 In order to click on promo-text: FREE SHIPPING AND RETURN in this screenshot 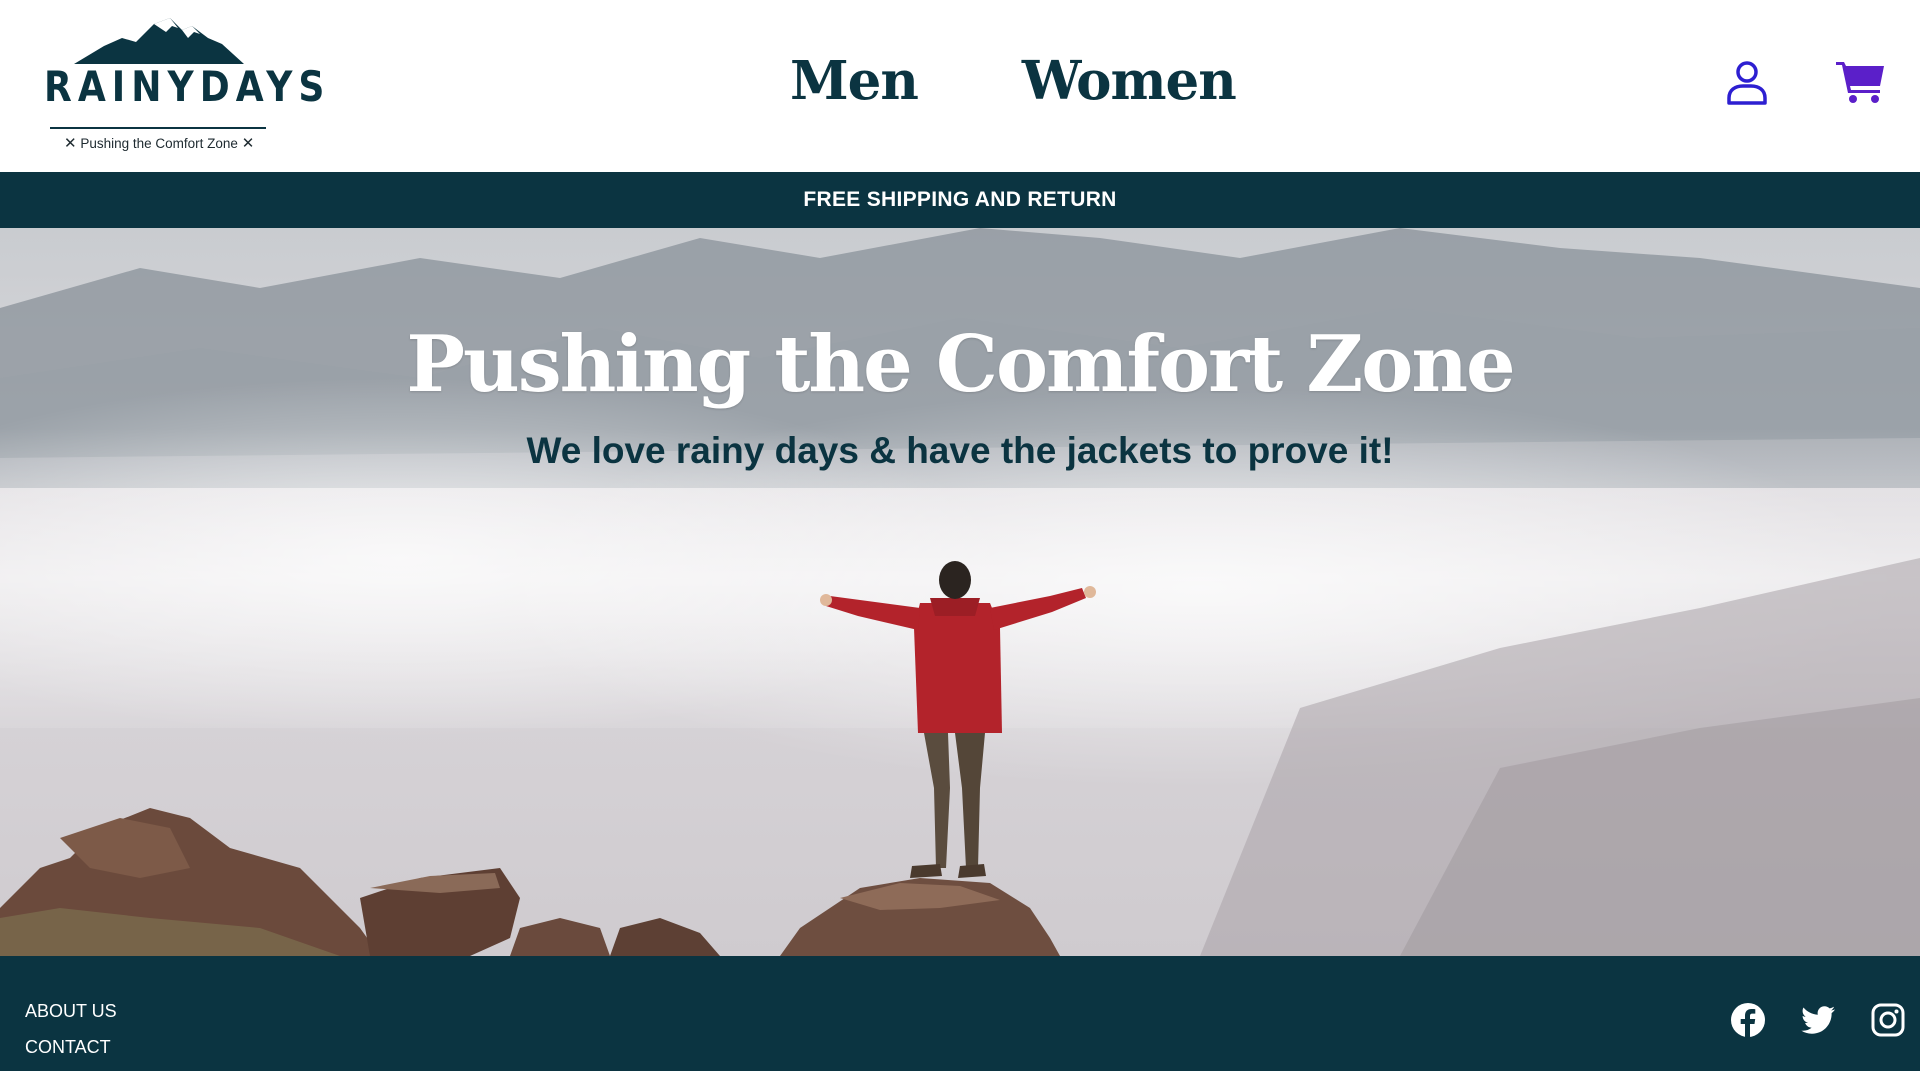, I will do `click(960, 199)`.